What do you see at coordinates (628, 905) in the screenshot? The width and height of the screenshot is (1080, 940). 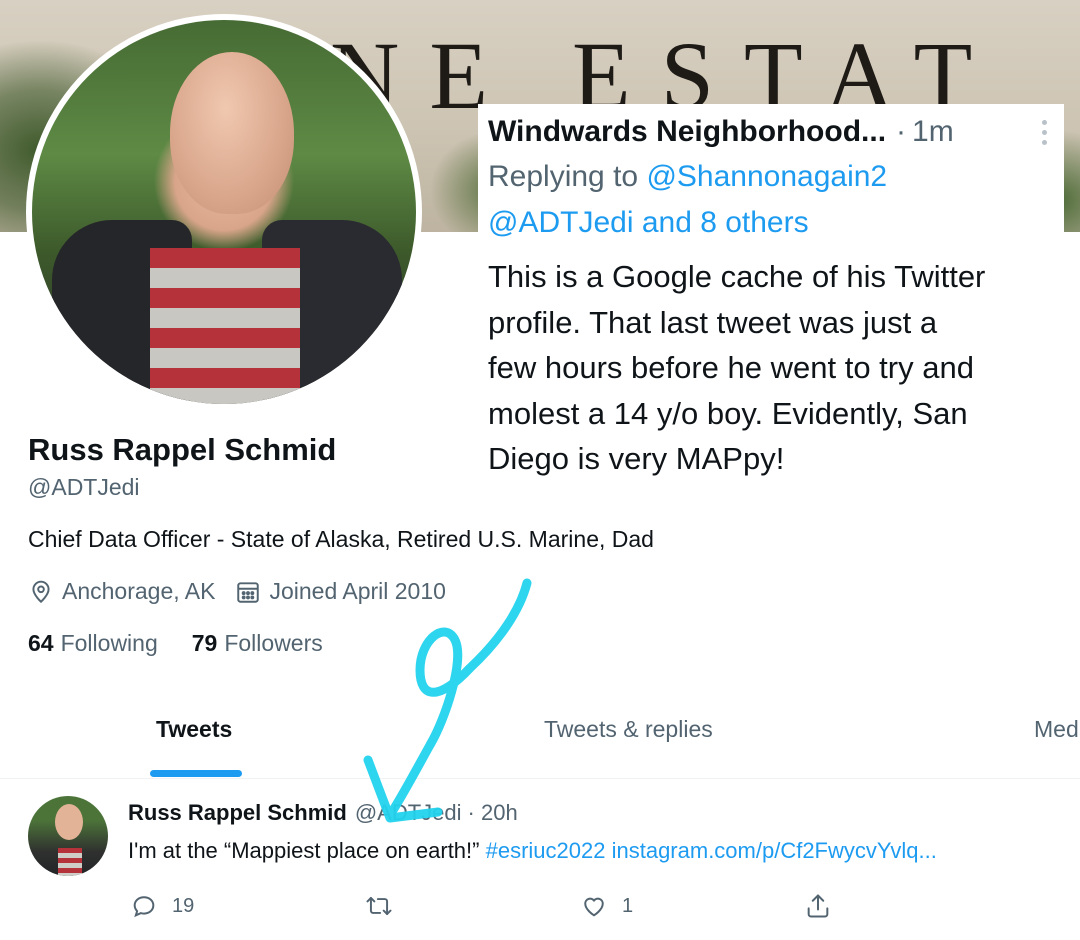 I see `like-count: 1` at bounding box center [628, 905].